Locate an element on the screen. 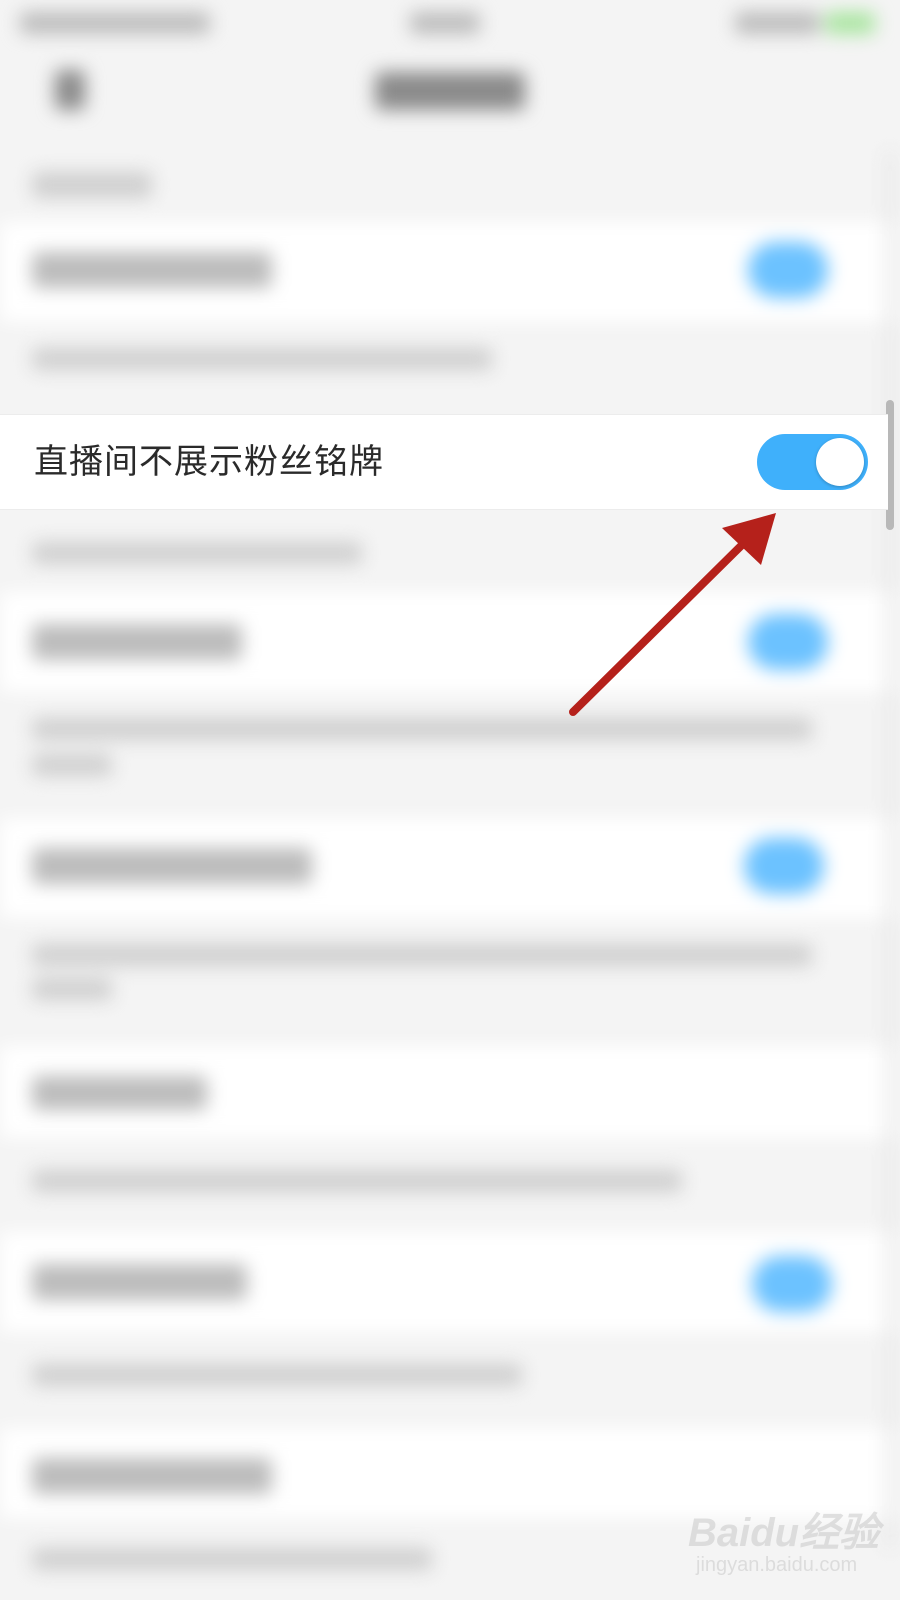 The image size is (900, 1600). watermark-logo: Baidu经验 is located at coordinates (784, 1533).